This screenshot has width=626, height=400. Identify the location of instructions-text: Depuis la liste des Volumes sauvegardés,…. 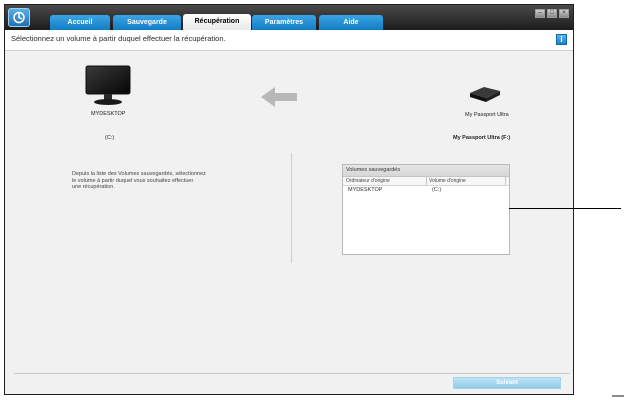
(139, 180).